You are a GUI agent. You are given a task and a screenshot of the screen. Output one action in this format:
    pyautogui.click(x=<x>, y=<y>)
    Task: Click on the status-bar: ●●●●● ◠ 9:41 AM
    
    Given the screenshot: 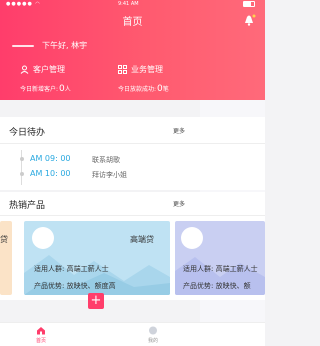 What is the action you would take?
    pyautogui.click(x=132, y=4)
    